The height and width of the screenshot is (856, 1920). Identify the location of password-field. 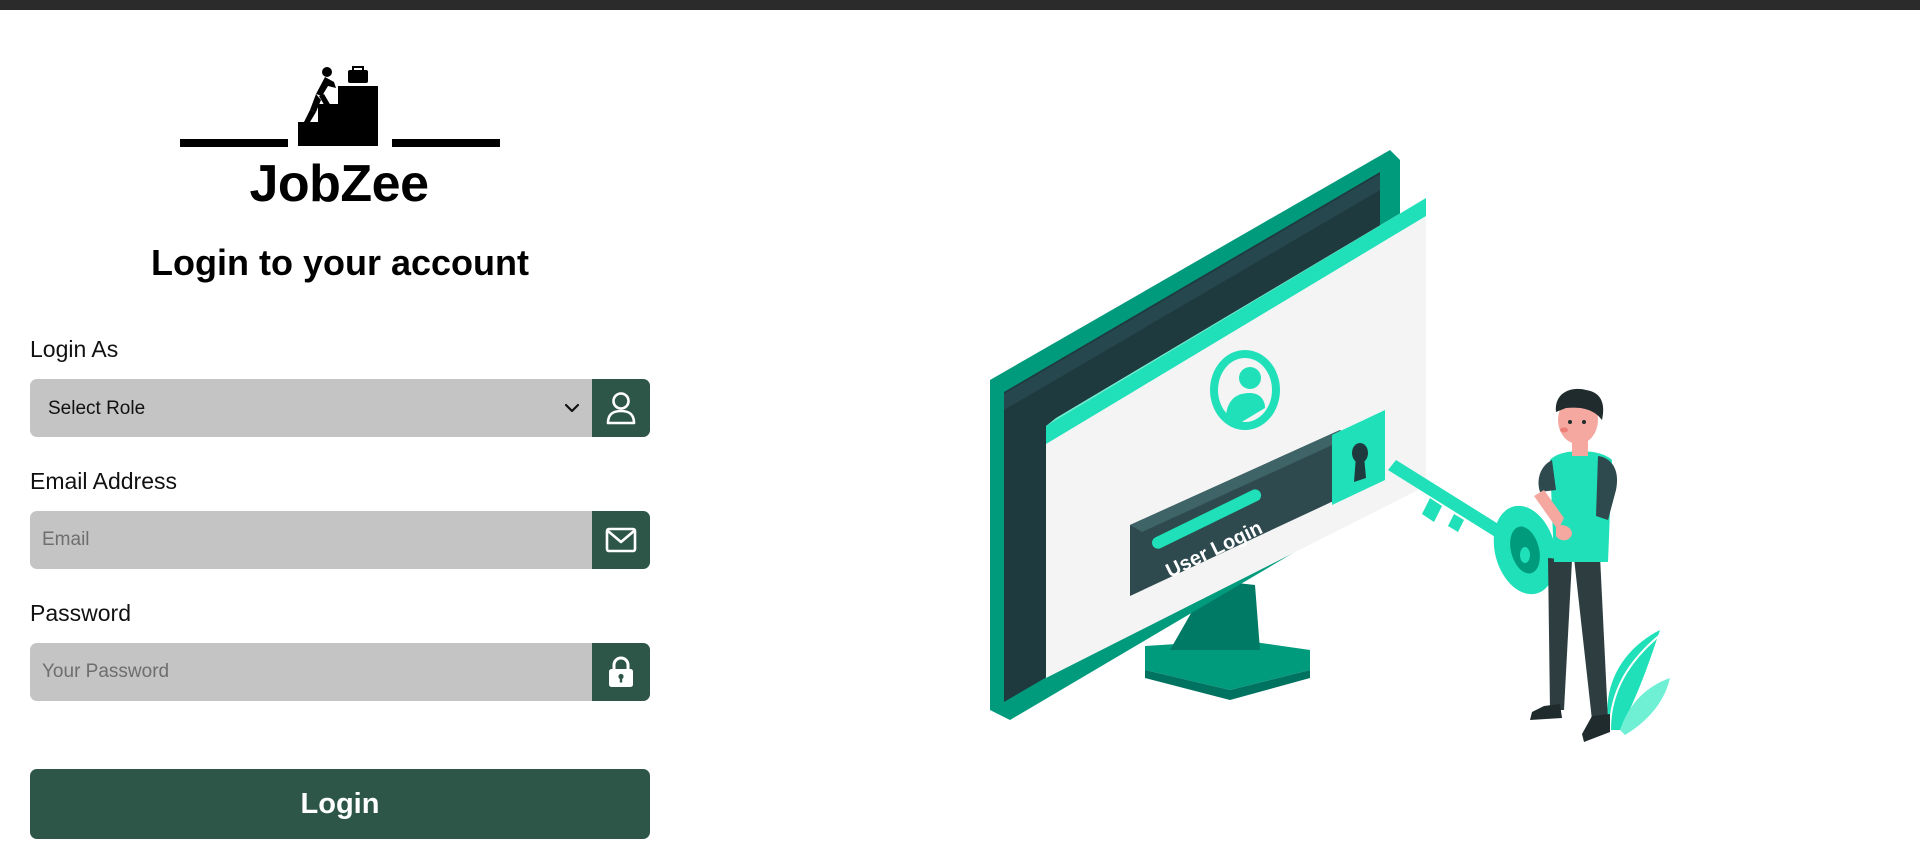
(340, 672).